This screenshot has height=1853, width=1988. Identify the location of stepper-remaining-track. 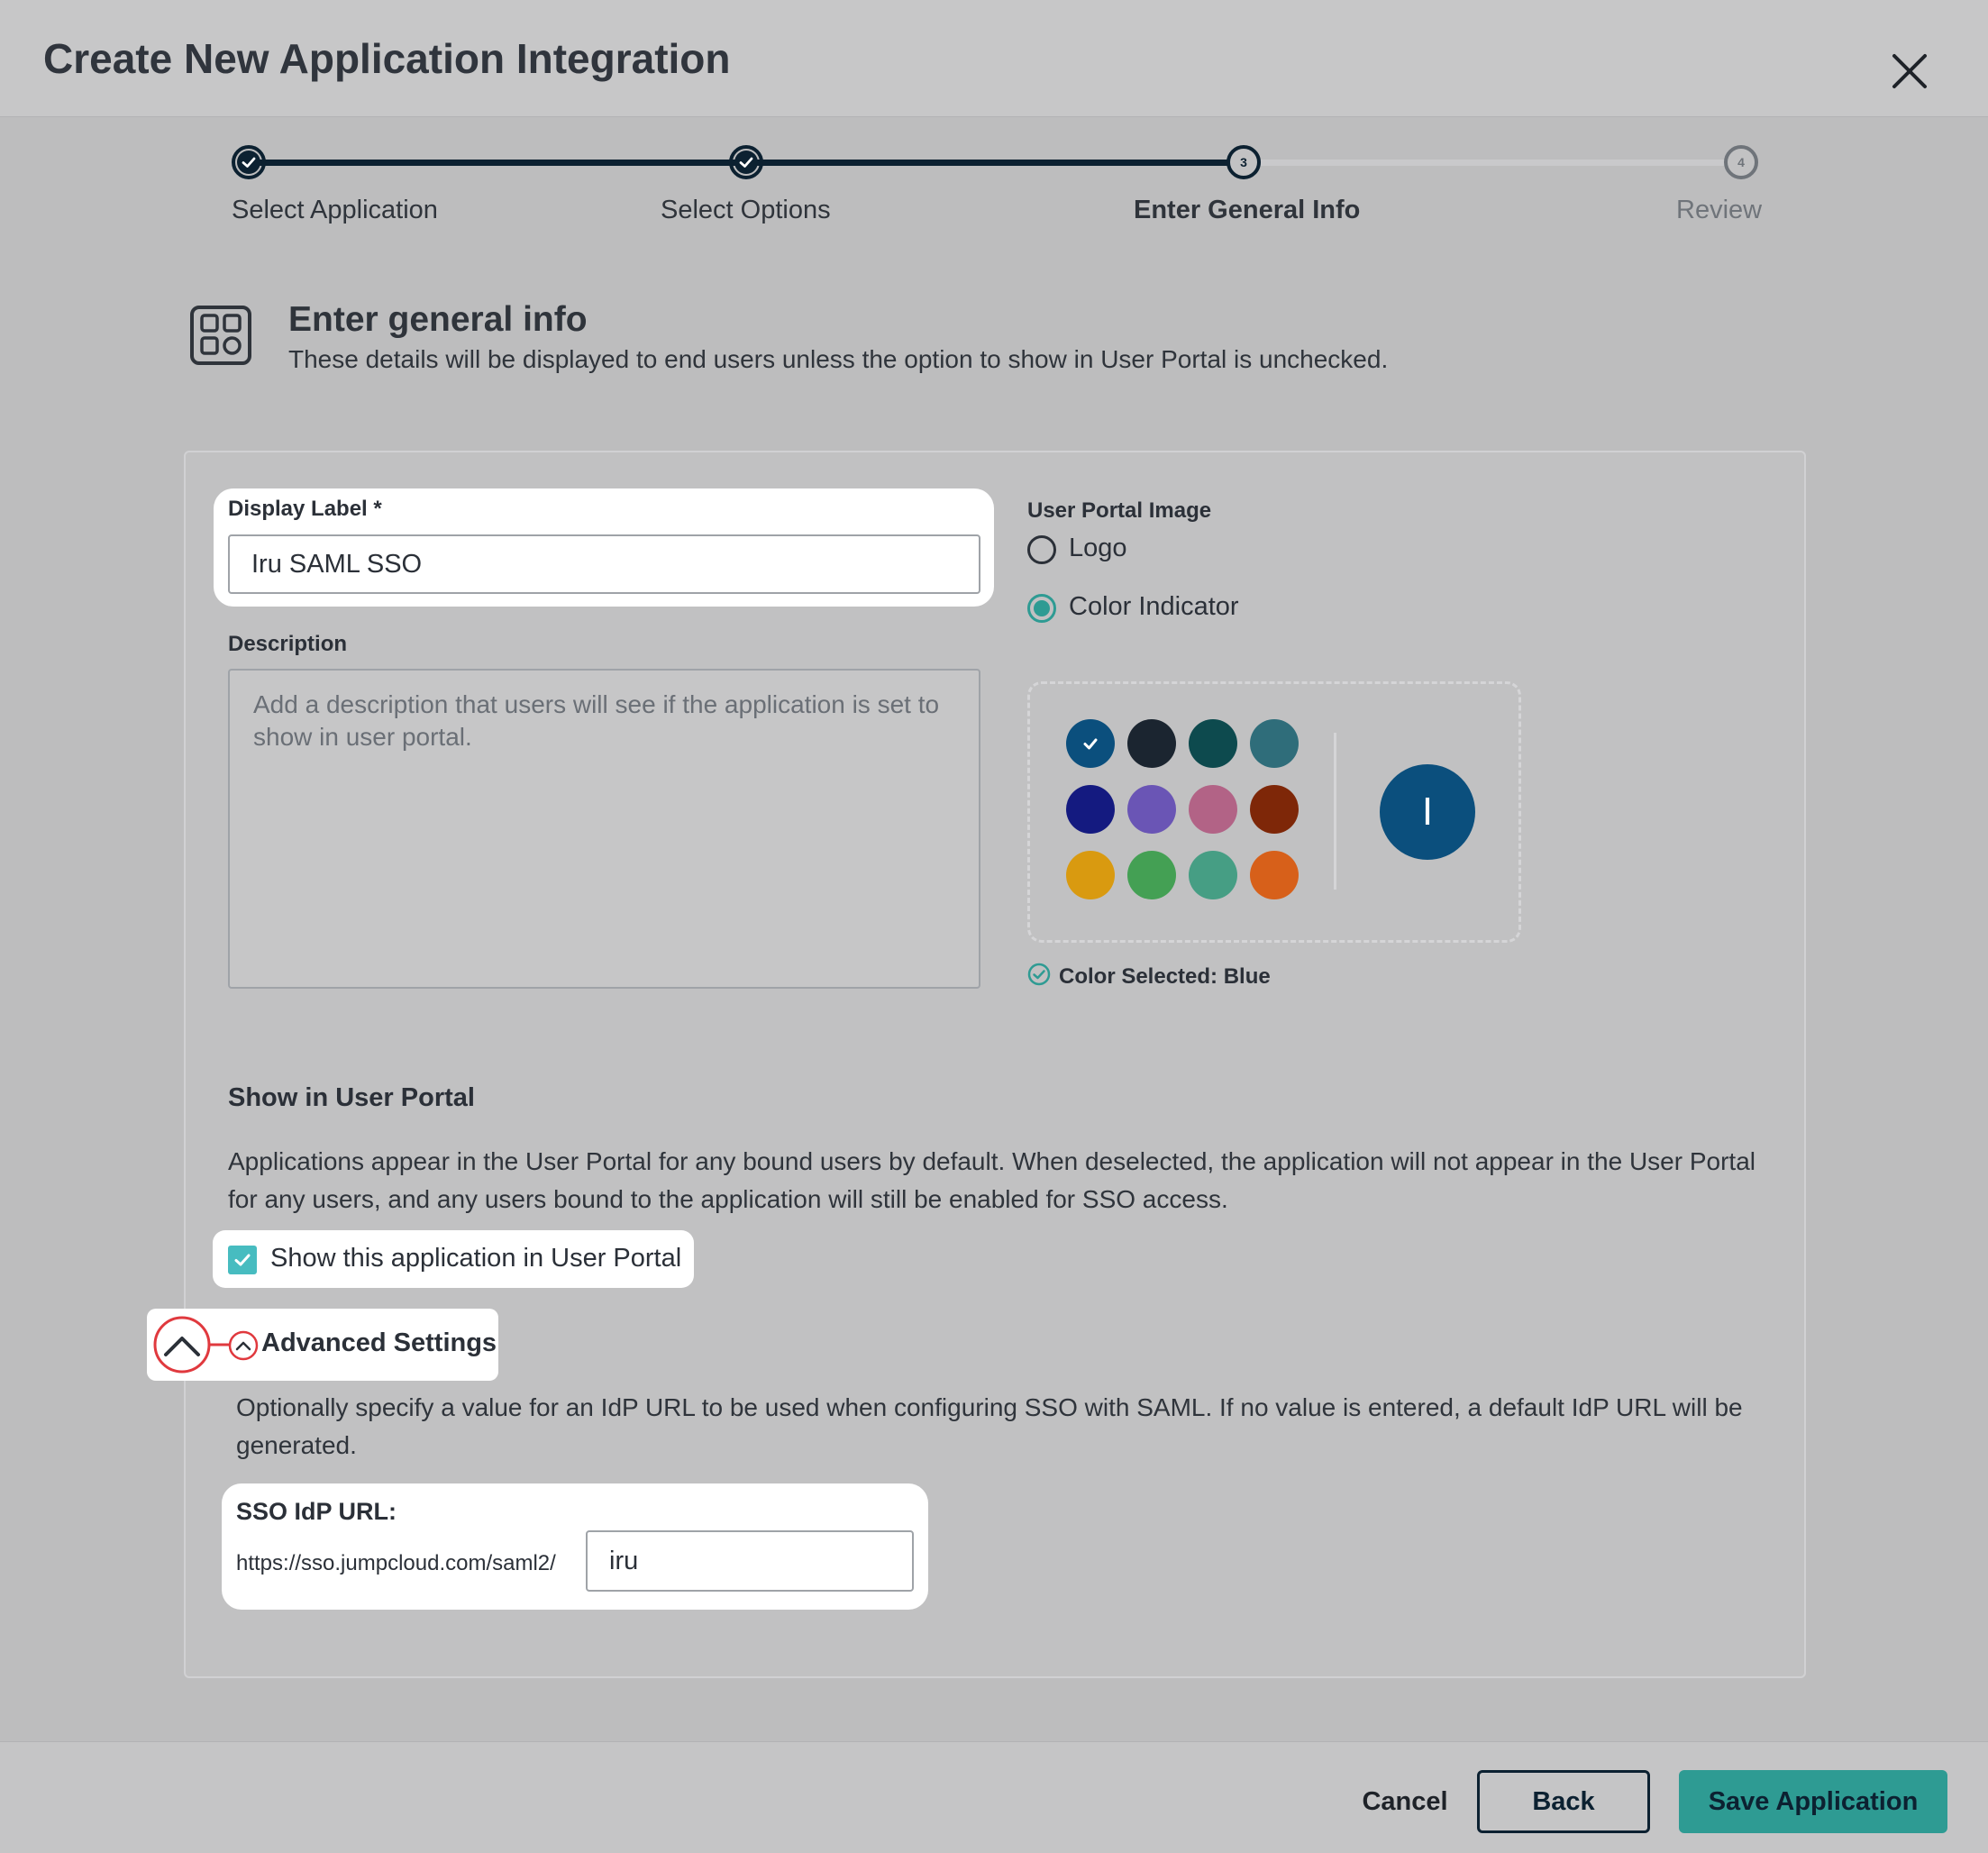
(1494, 163).